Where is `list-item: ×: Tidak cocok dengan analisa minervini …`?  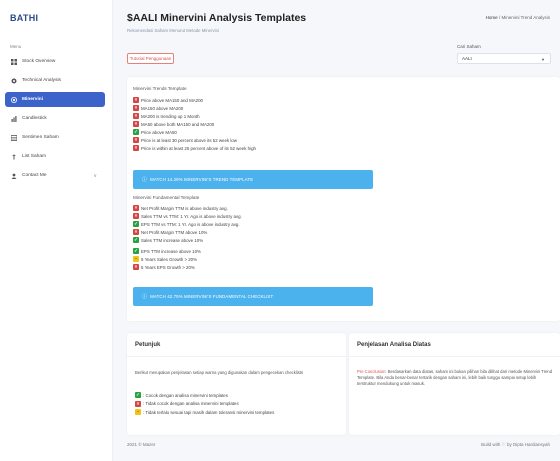 list-item: ×: Tidak cocok dengan analisa minervini … is located at coordinates (187, 403).